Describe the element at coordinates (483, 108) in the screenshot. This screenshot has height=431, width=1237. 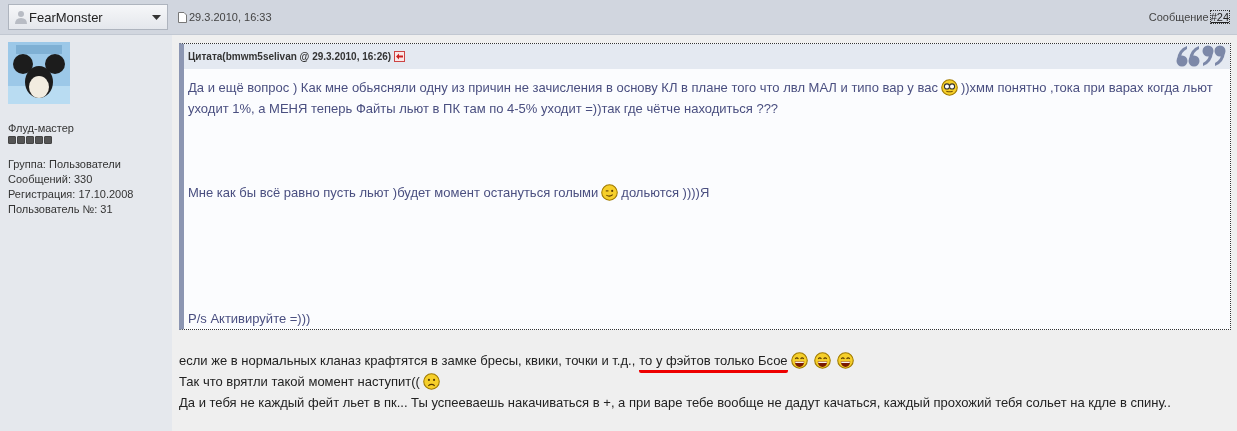
I see `text: уходит 1%, а МЕНЯ теперь Файты льют в ПК там по 4-5% уходит =))так где чётче находиться ???` at that location.